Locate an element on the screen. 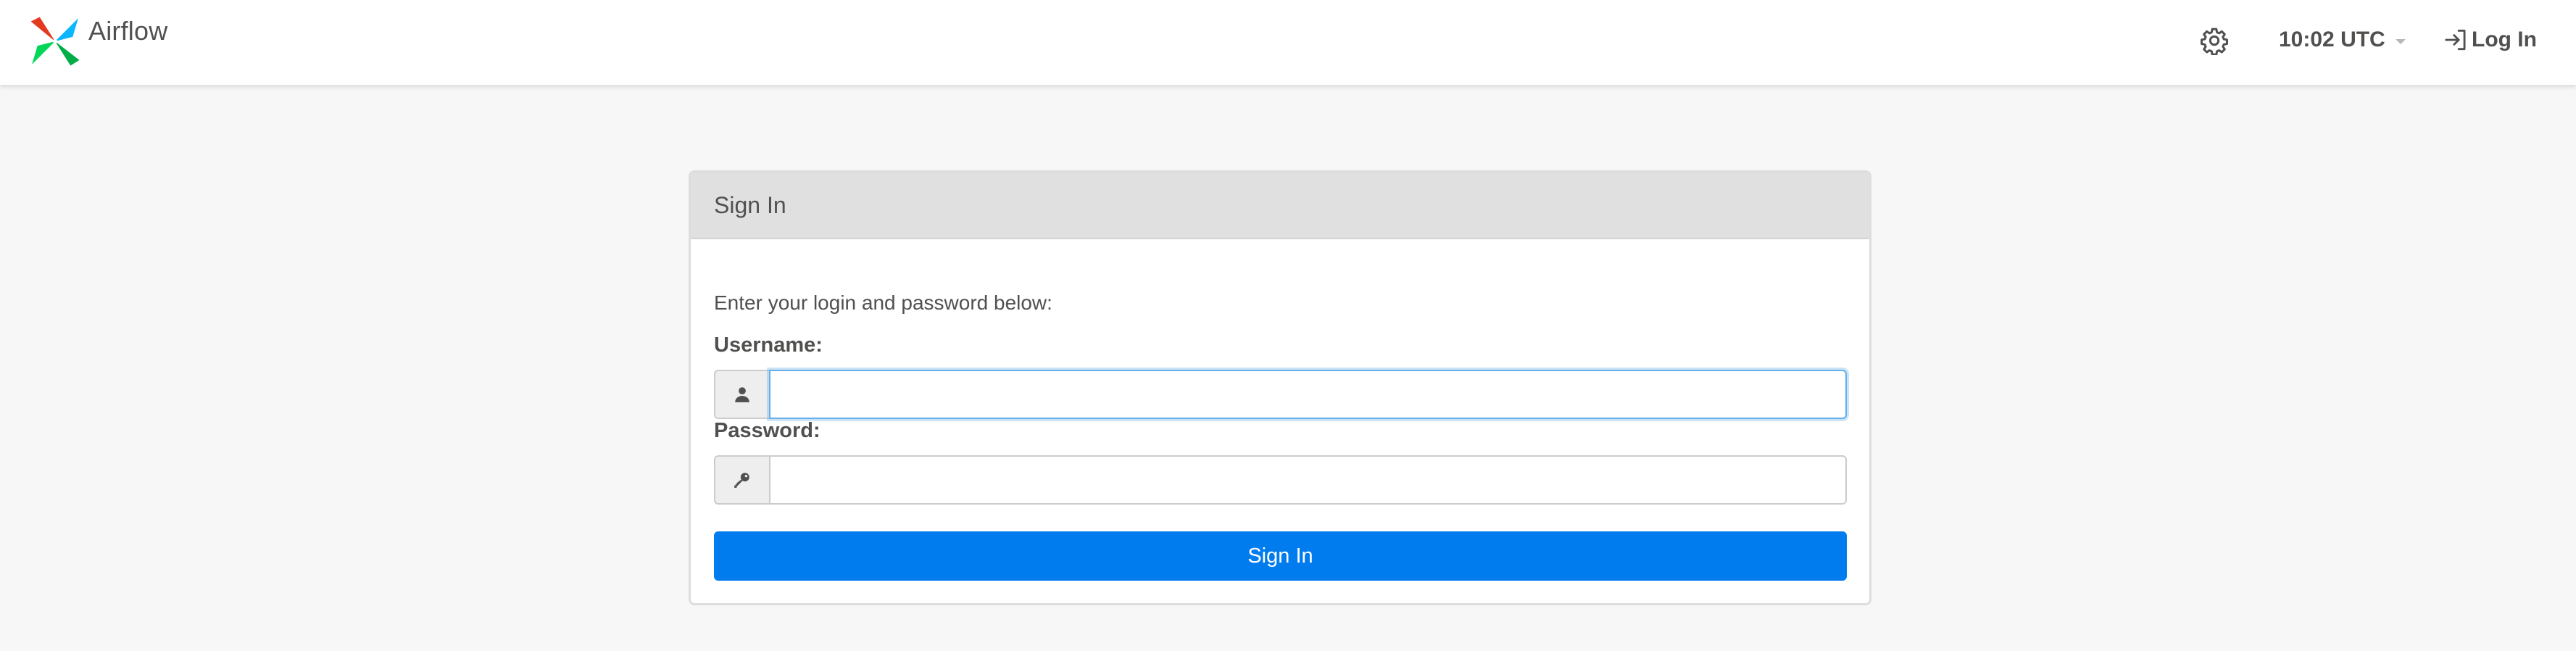 This screenshot has width=2576, height=651. password-input is located at coordinates (1308, 480).